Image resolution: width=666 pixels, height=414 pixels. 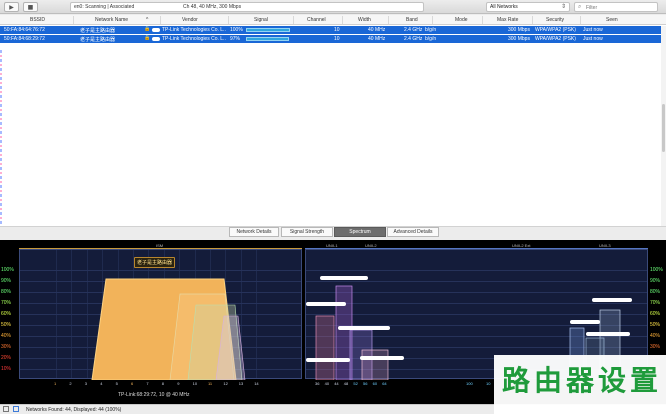 I want to click on tab-spectrum: Spectrum, so click(x=360, y=232).